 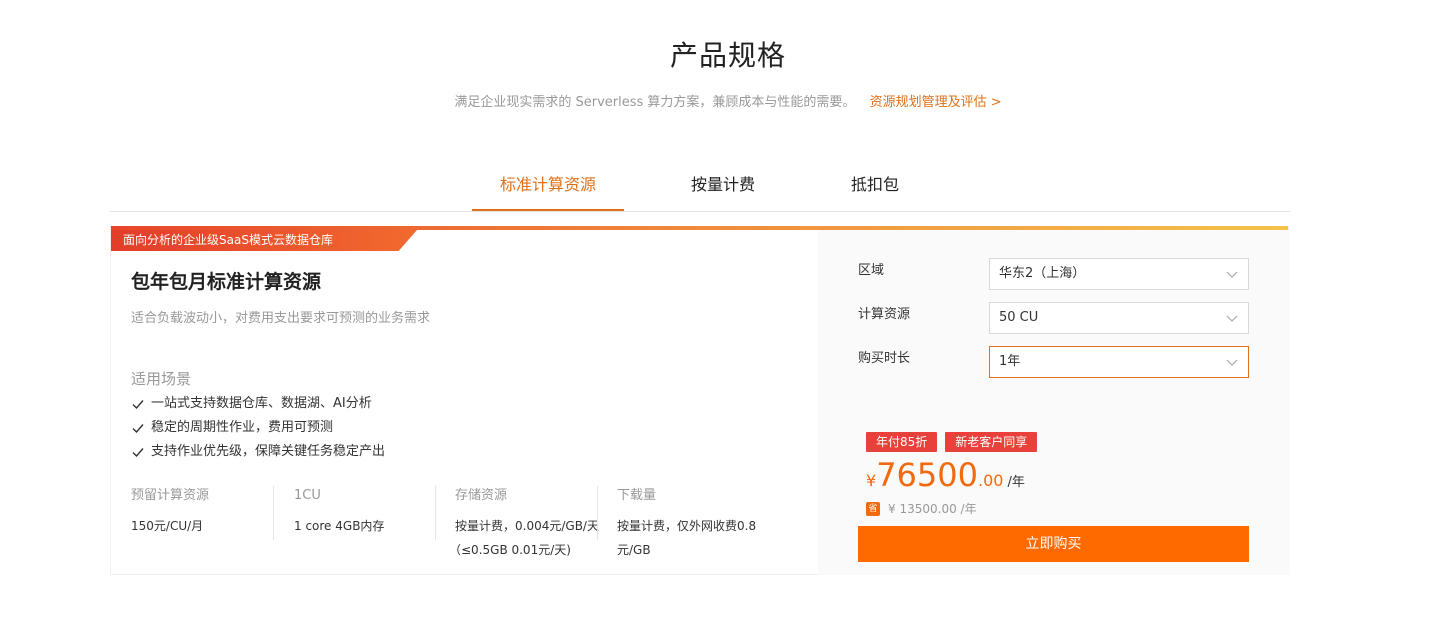 I want to click on spec-value: 按量计费，仅外网收费0.8, so click(x=687, y=526).